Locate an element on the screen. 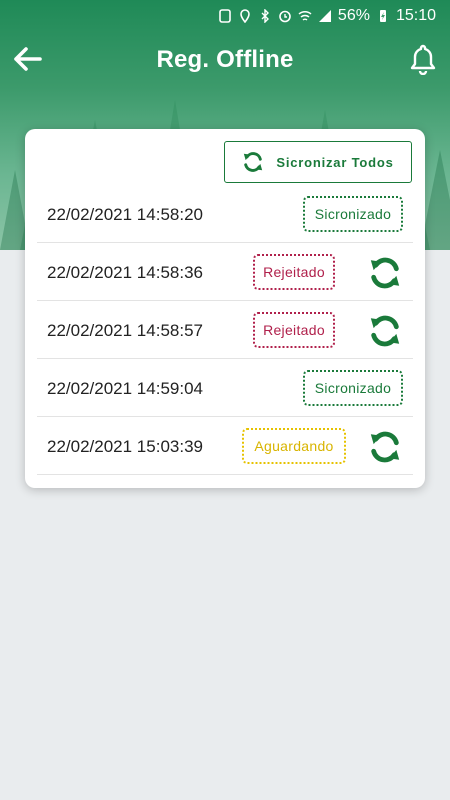 The image size is (450, 800). list-item: 22/02/2021 14:58:20 Sicronizado is located at coordinates (225, 214).